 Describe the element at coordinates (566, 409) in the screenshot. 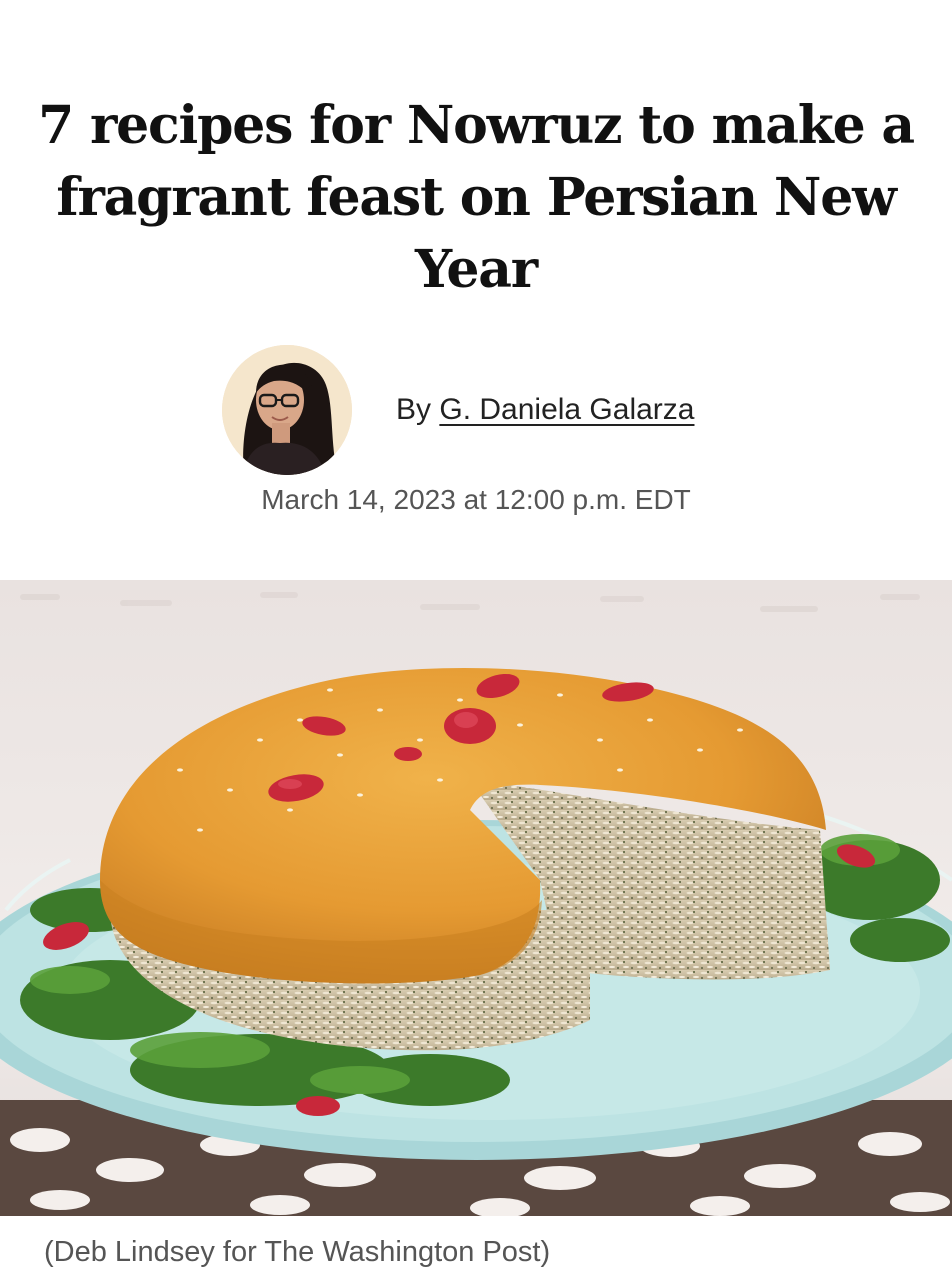

I see `author-link: G. Daniela Galarza` at that location.